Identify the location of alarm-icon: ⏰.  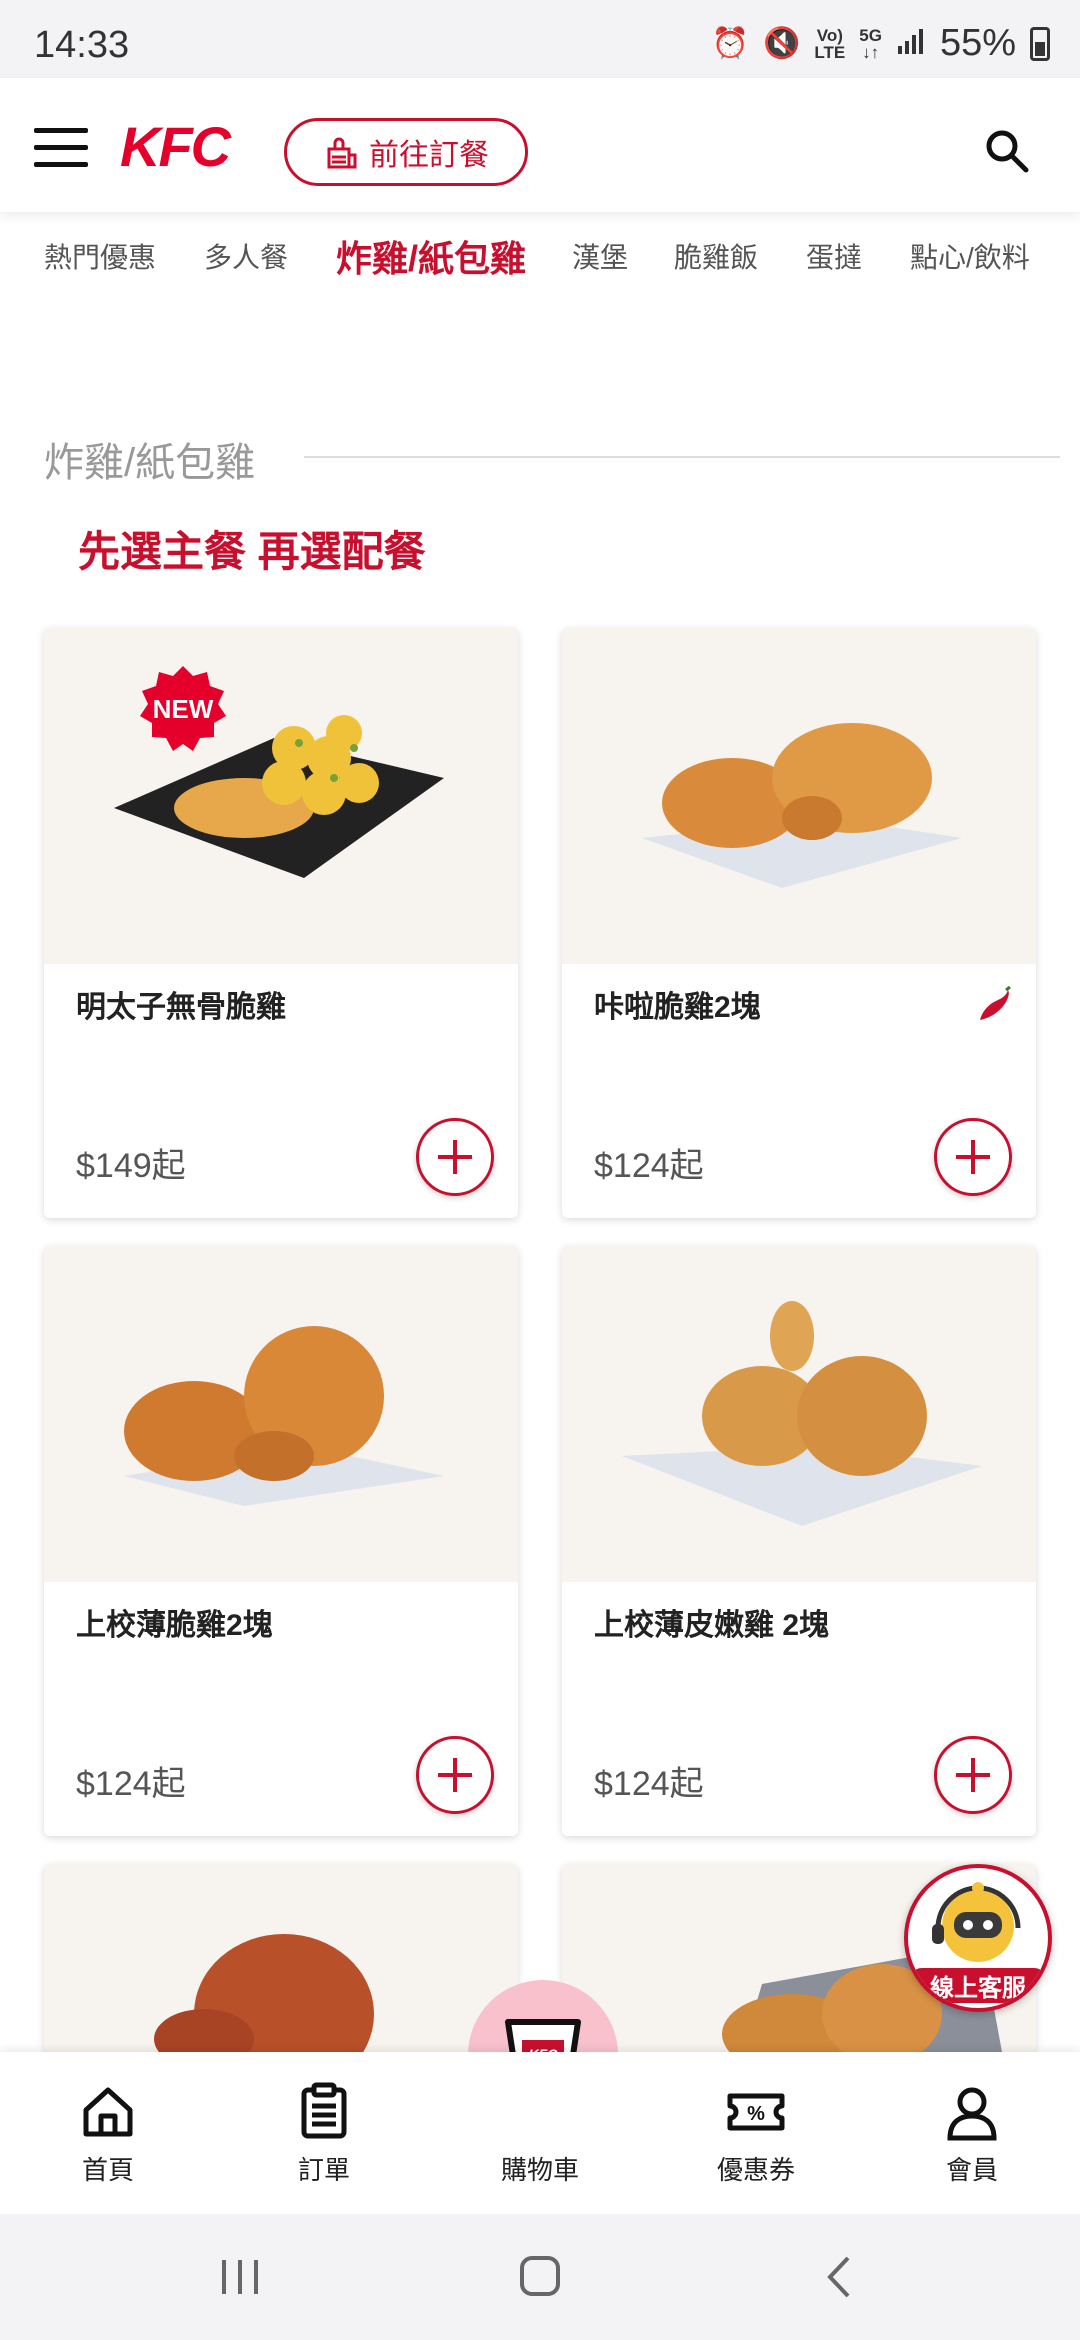
(730, 43).